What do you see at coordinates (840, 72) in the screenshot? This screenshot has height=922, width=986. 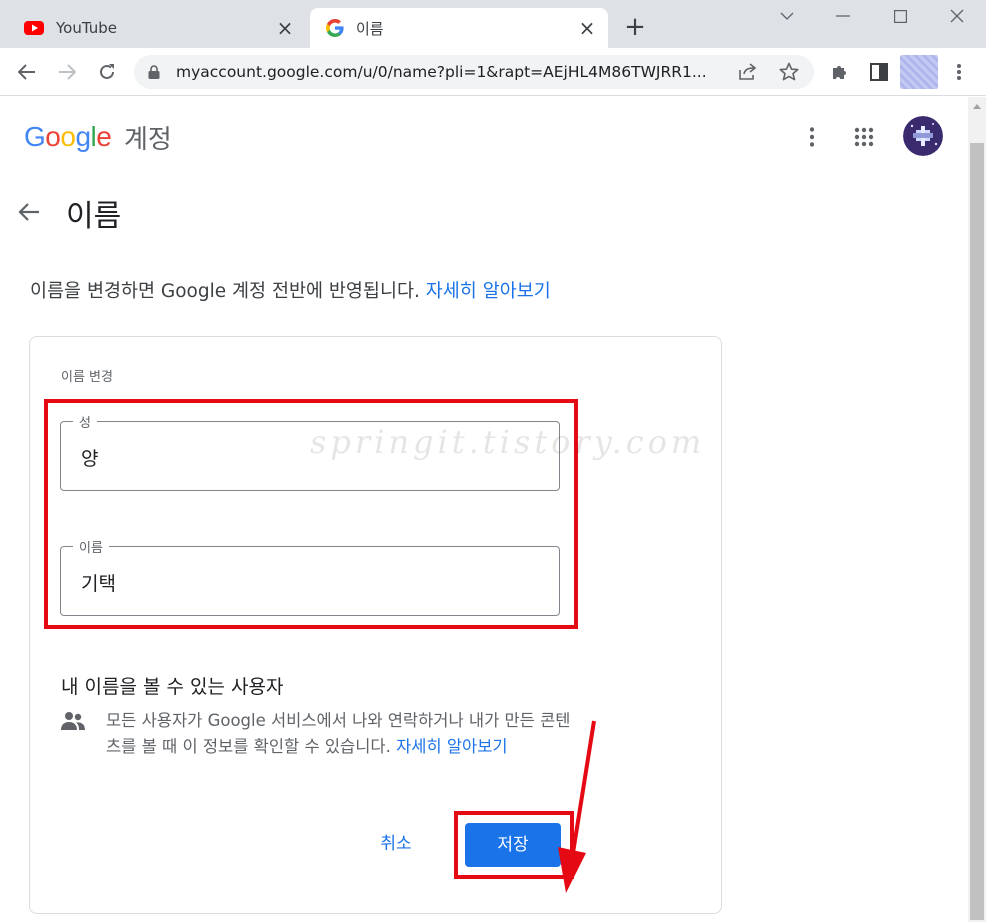 I see `extensions-puzzle-icon` at bounding box center [840, 72].